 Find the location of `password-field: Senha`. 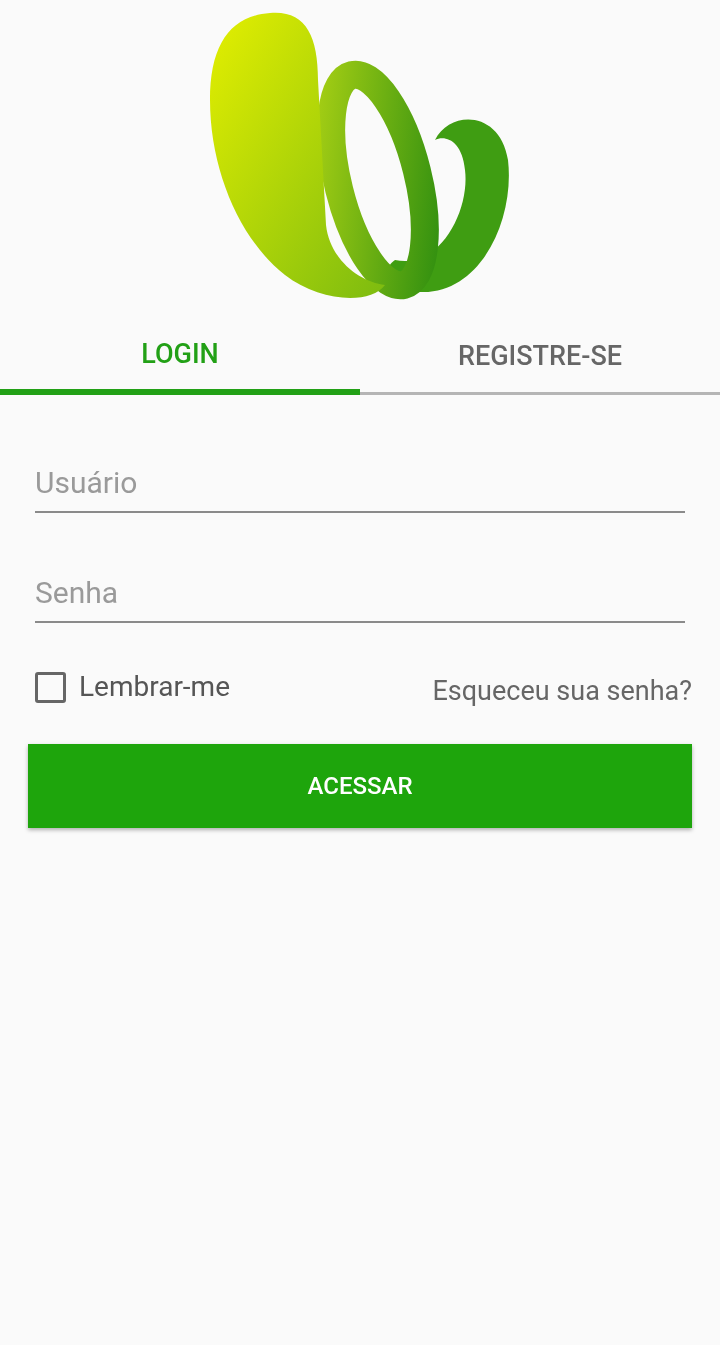

password-field: Senha is located at coordinates (360, 593).